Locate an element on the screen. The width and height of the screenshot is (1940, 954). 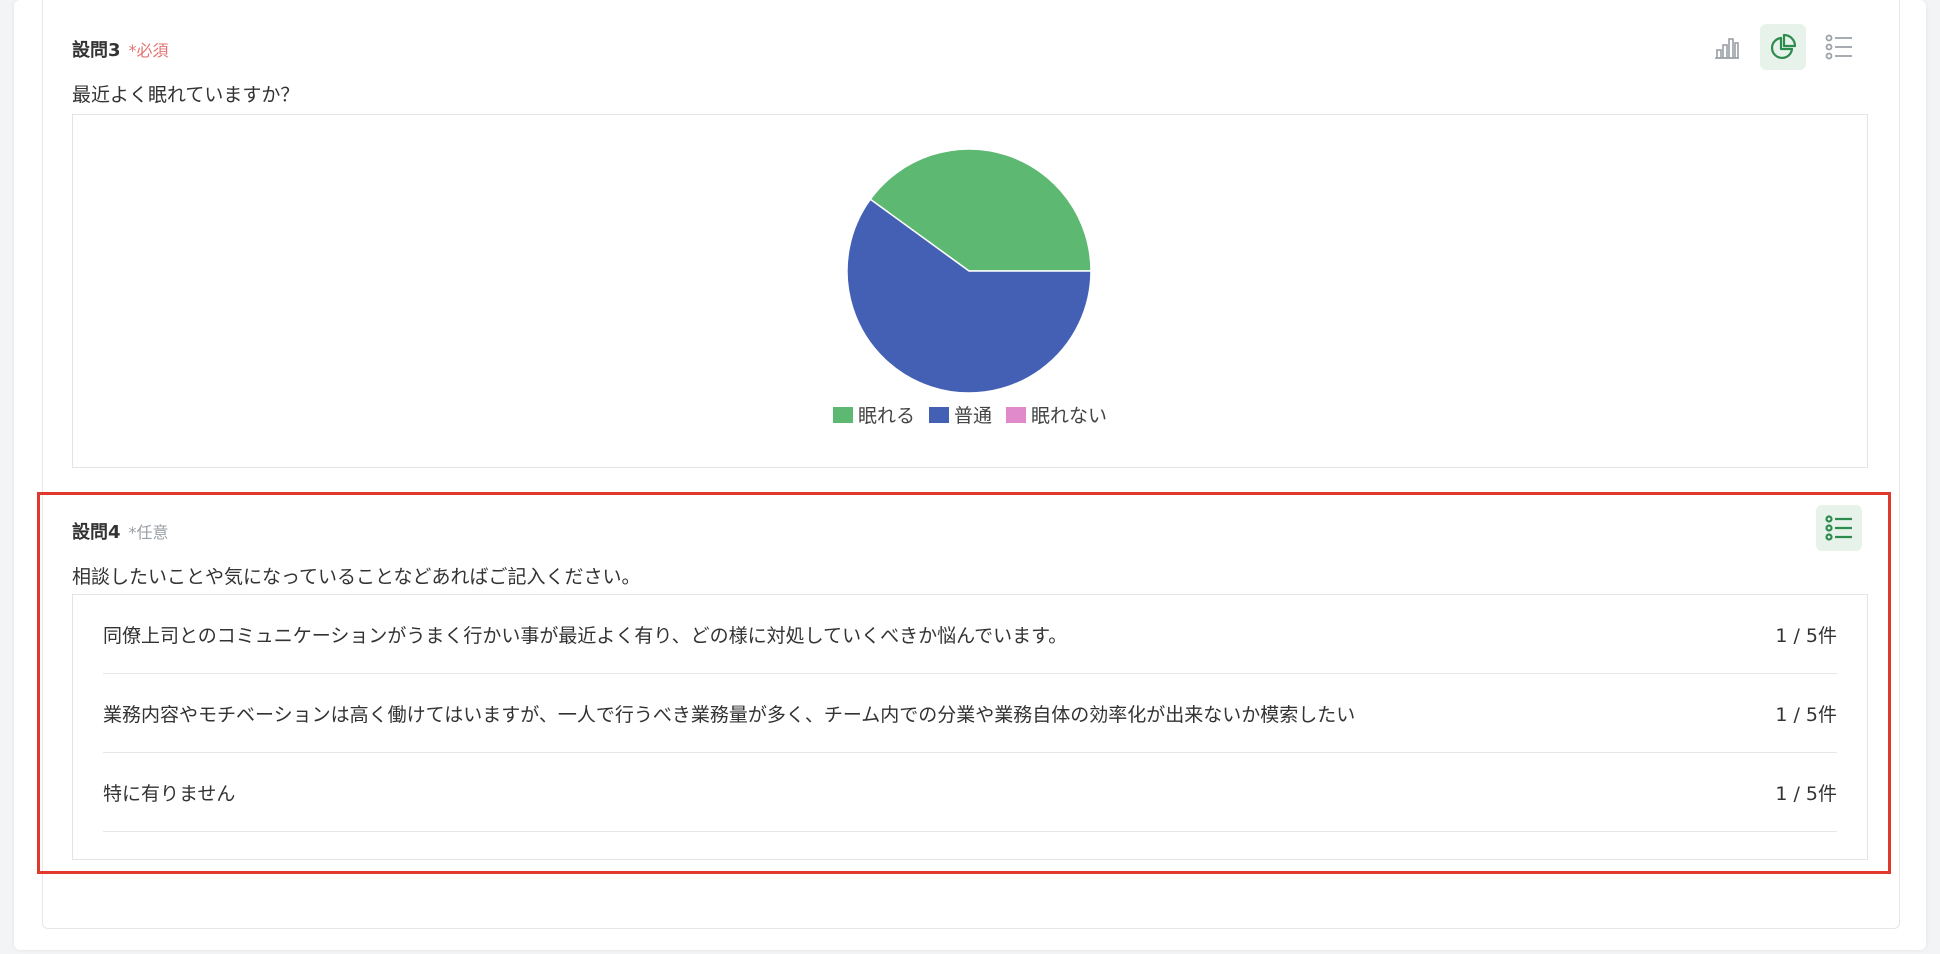
legend-item-0: 眠れる is located at coordinates (873, 414).